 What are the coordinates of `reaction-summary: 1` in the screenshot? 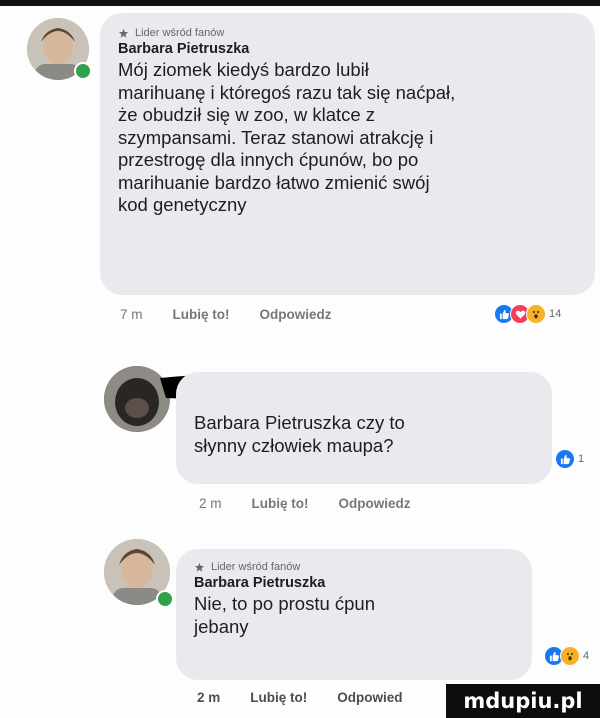 It's located at (569, 459).